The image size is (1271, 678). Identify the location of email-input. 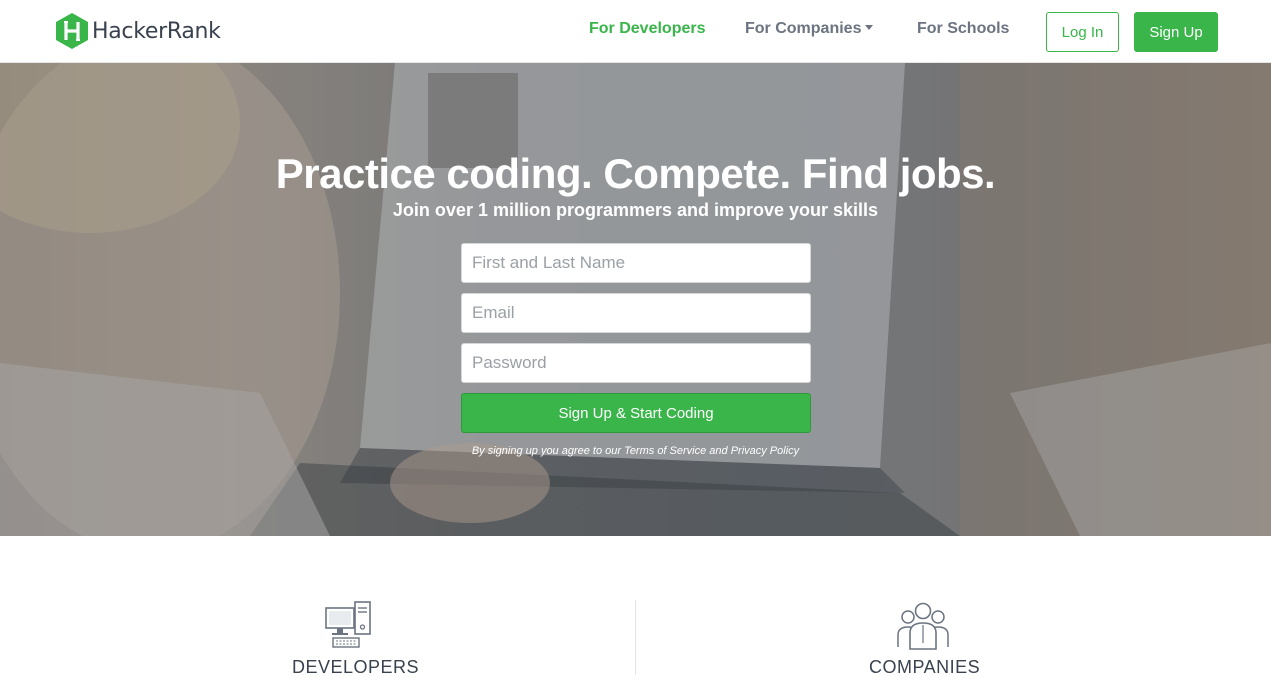
(636, 313).